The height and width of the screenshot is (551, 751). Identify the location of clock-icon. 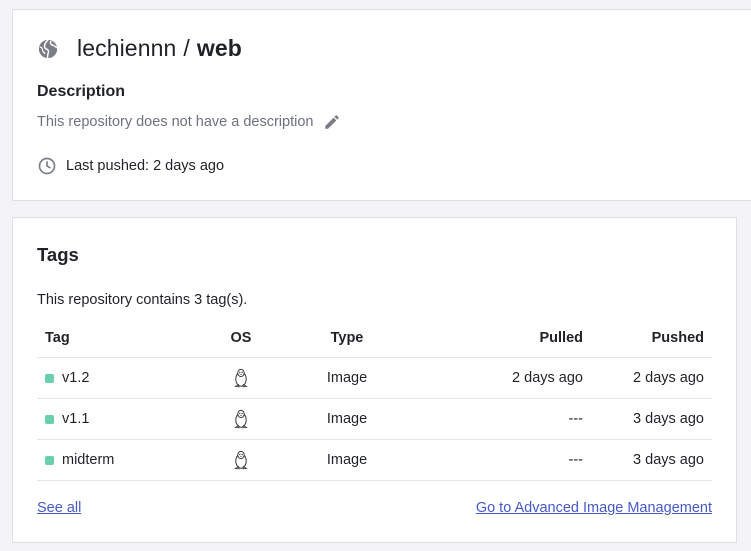
(47, 166).